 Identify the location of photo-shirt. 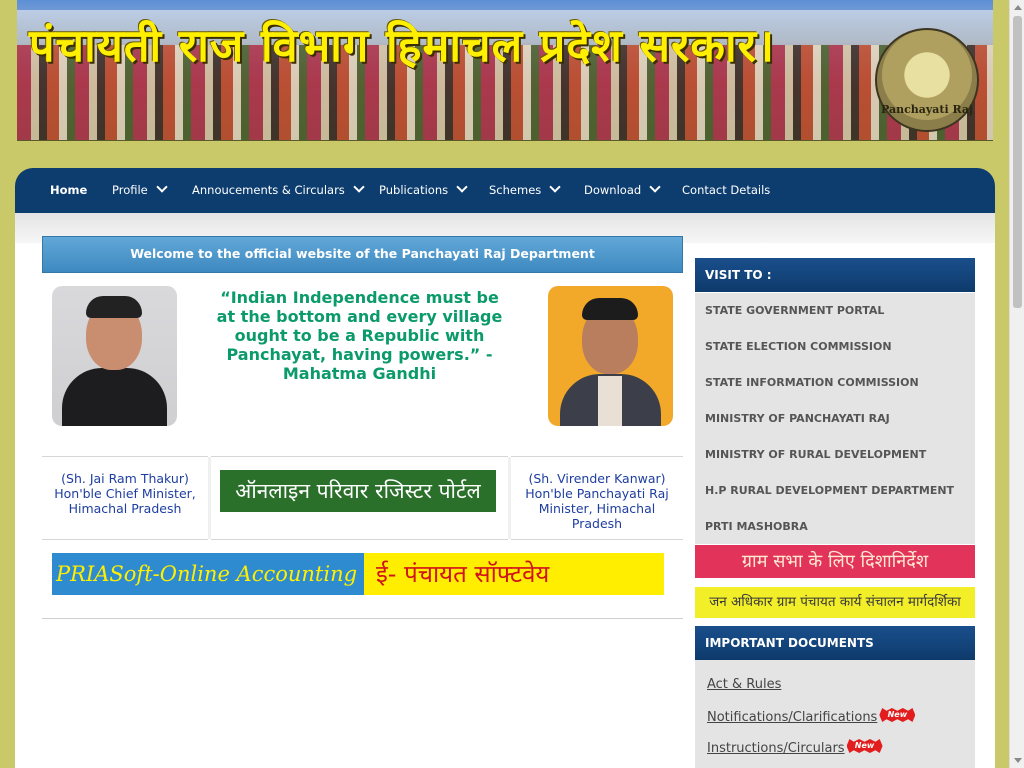
(610, 401).